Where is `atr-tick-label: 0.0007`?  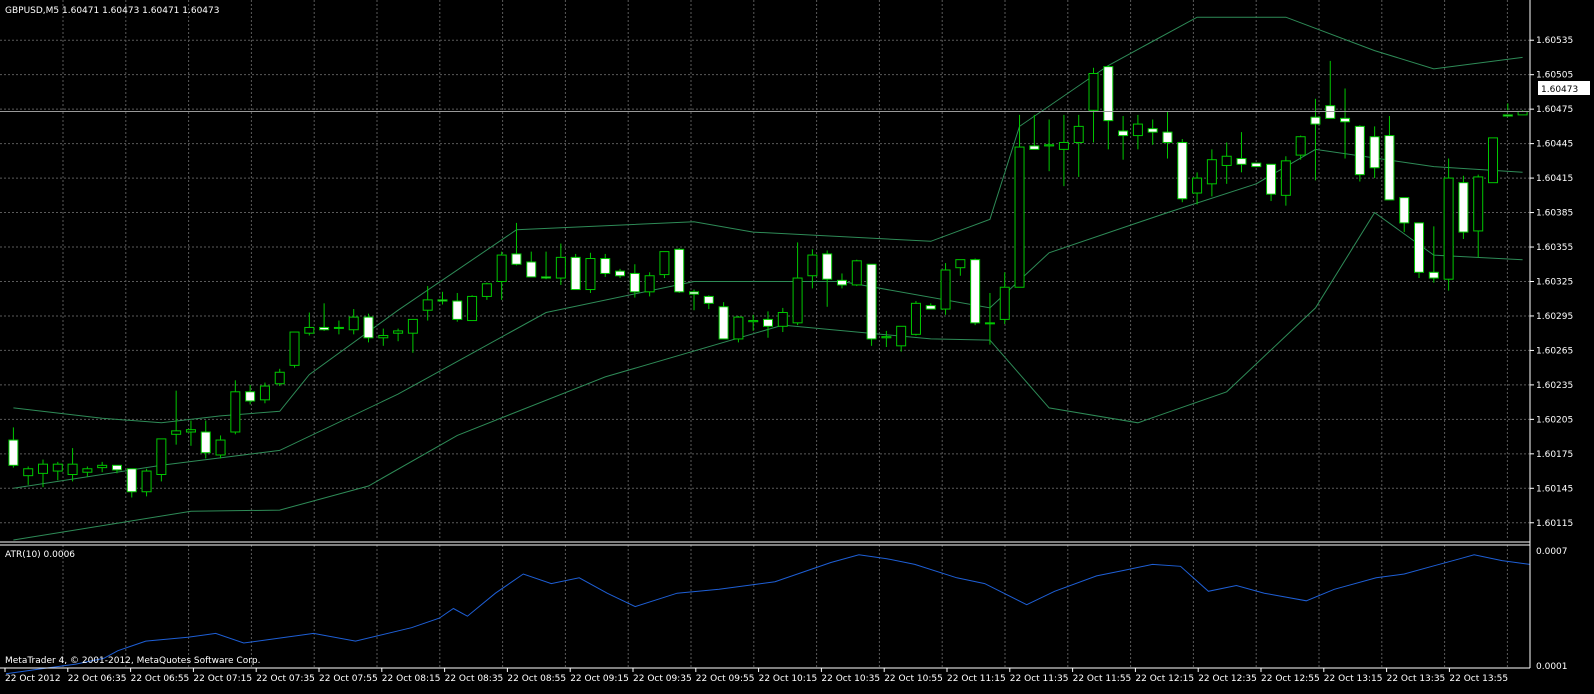 atr-tick-label: 0.0007 is located at coordinates (1552, 552).